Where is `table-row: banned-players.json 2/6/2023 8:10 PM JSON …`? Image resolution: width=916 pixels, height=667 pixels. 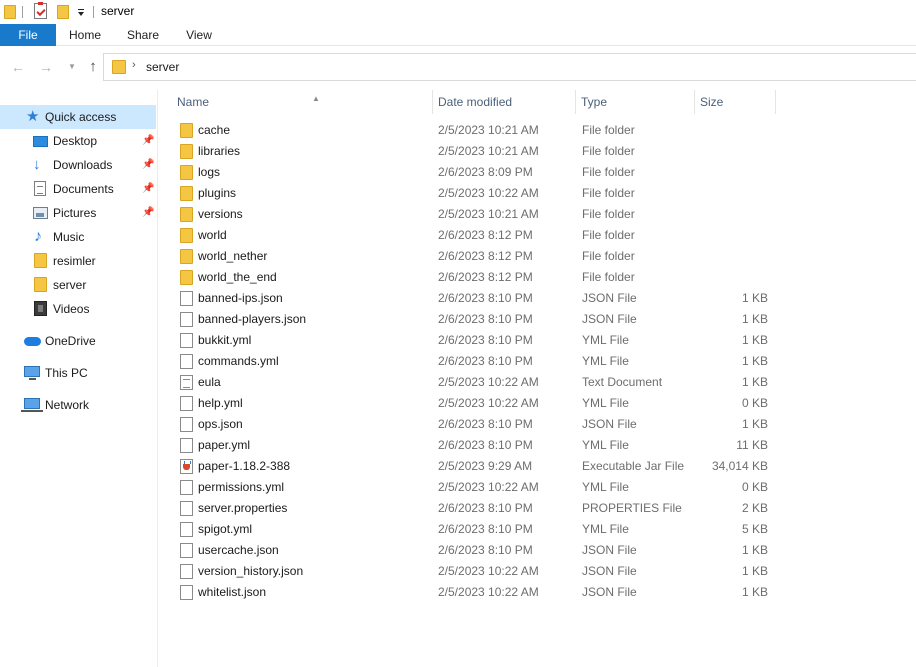 table-row: banned-players.json 2/6/2023 8:10 PM JSON … is located at coordinates (483, 319).